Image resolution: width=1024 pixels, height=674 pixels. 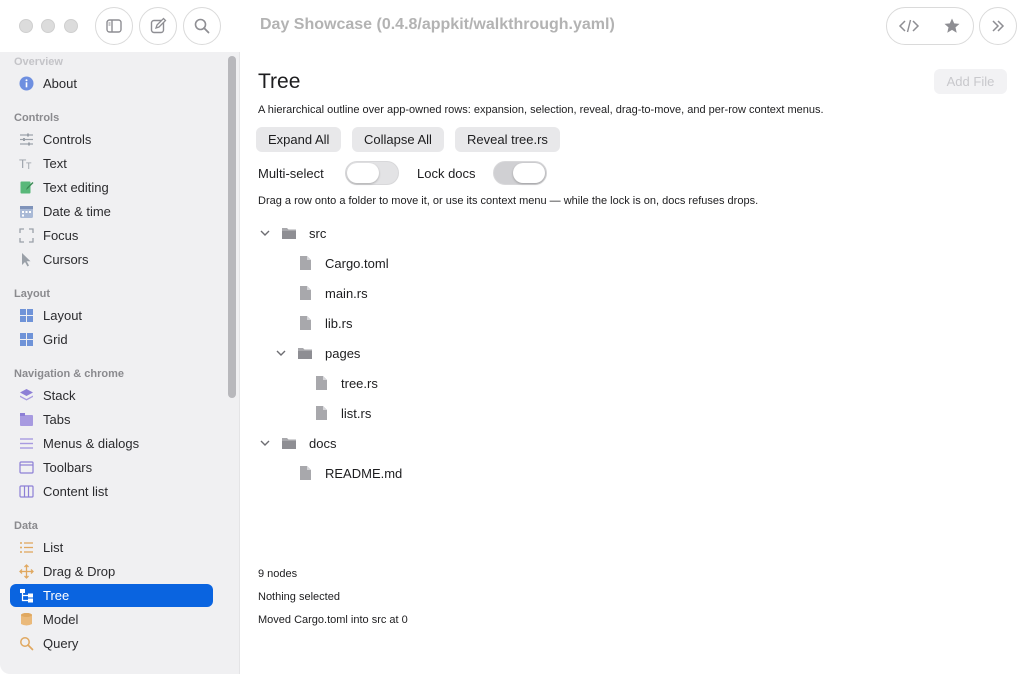 What do you see at coordinates (324, 323) in the screenshot?
I see `tree-row: lib.rs` at bounding box center [324, 323].